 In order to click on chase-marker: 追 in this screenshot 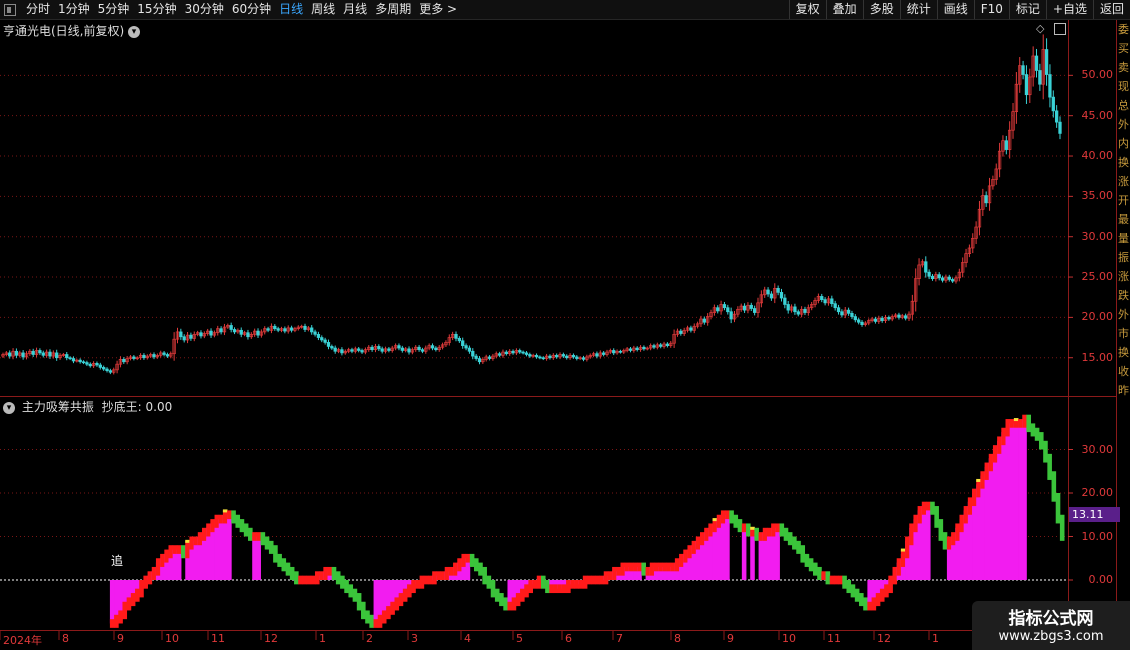, I will do `click(117, 561)`.